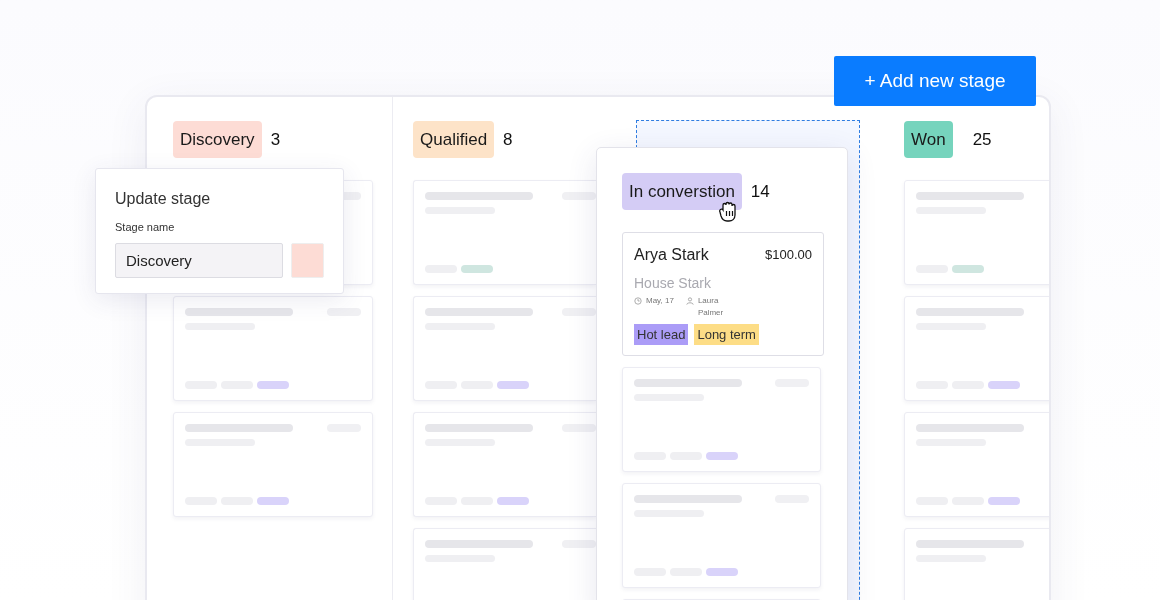  I want to click on stage-label: Qualified, so click(454, 139).